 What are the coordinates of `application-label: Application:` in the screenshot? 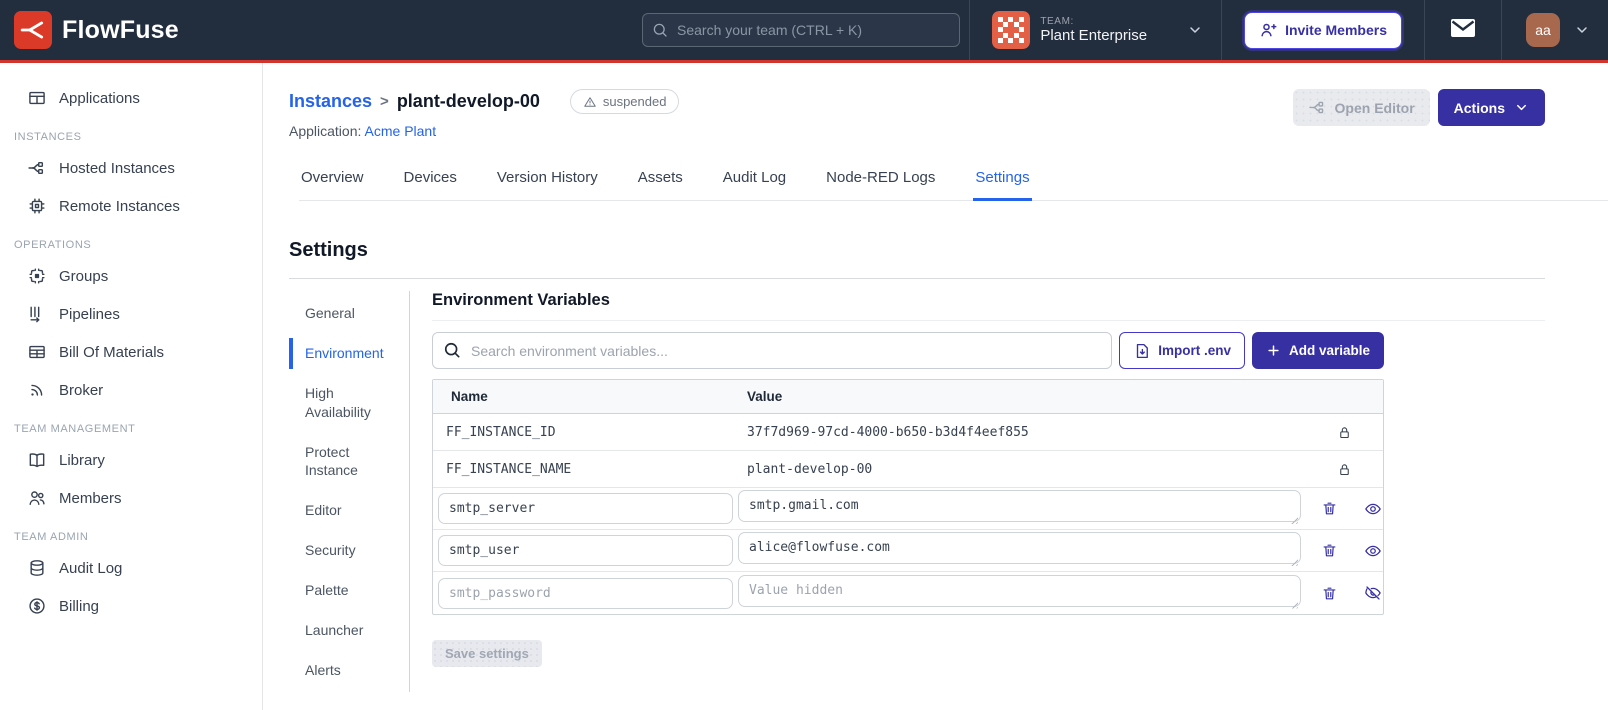 It's located at (325, 131).